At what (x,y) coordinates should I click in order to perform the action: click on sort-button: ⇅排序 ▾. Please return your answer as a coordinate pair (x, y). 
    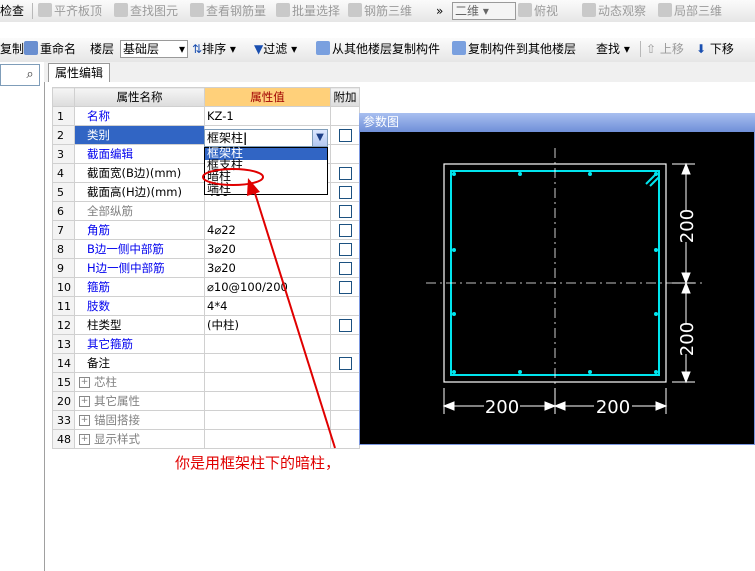
    Looking at the image, I should click on (214, 49).